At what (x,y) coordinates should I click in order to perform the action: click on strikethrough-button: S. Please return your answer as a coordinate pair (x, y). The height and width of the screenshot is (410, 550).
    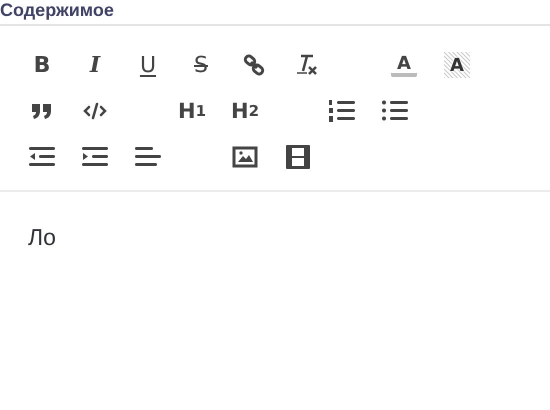
    Looking at the image, I should click on (201, 65).